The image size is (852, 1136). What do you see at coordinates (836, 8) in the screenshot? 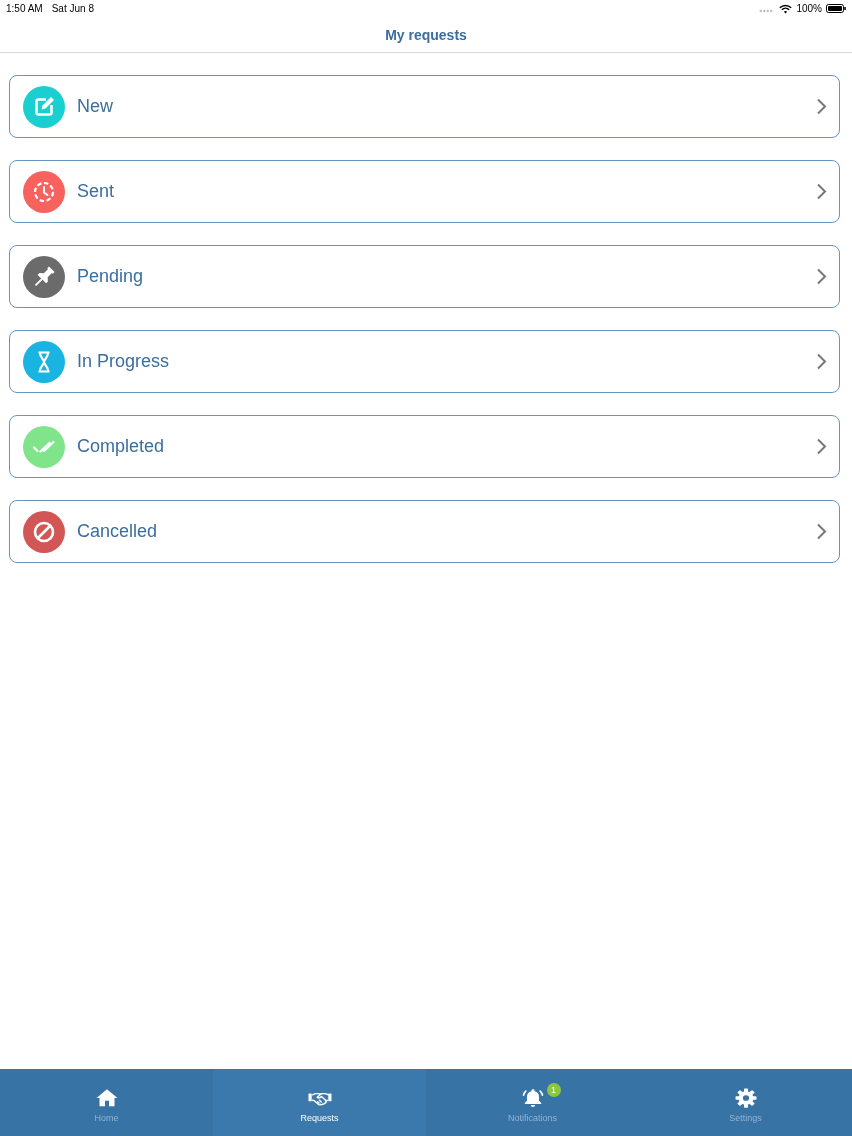
I see `battery-icon` at bounding box center [836, 8].